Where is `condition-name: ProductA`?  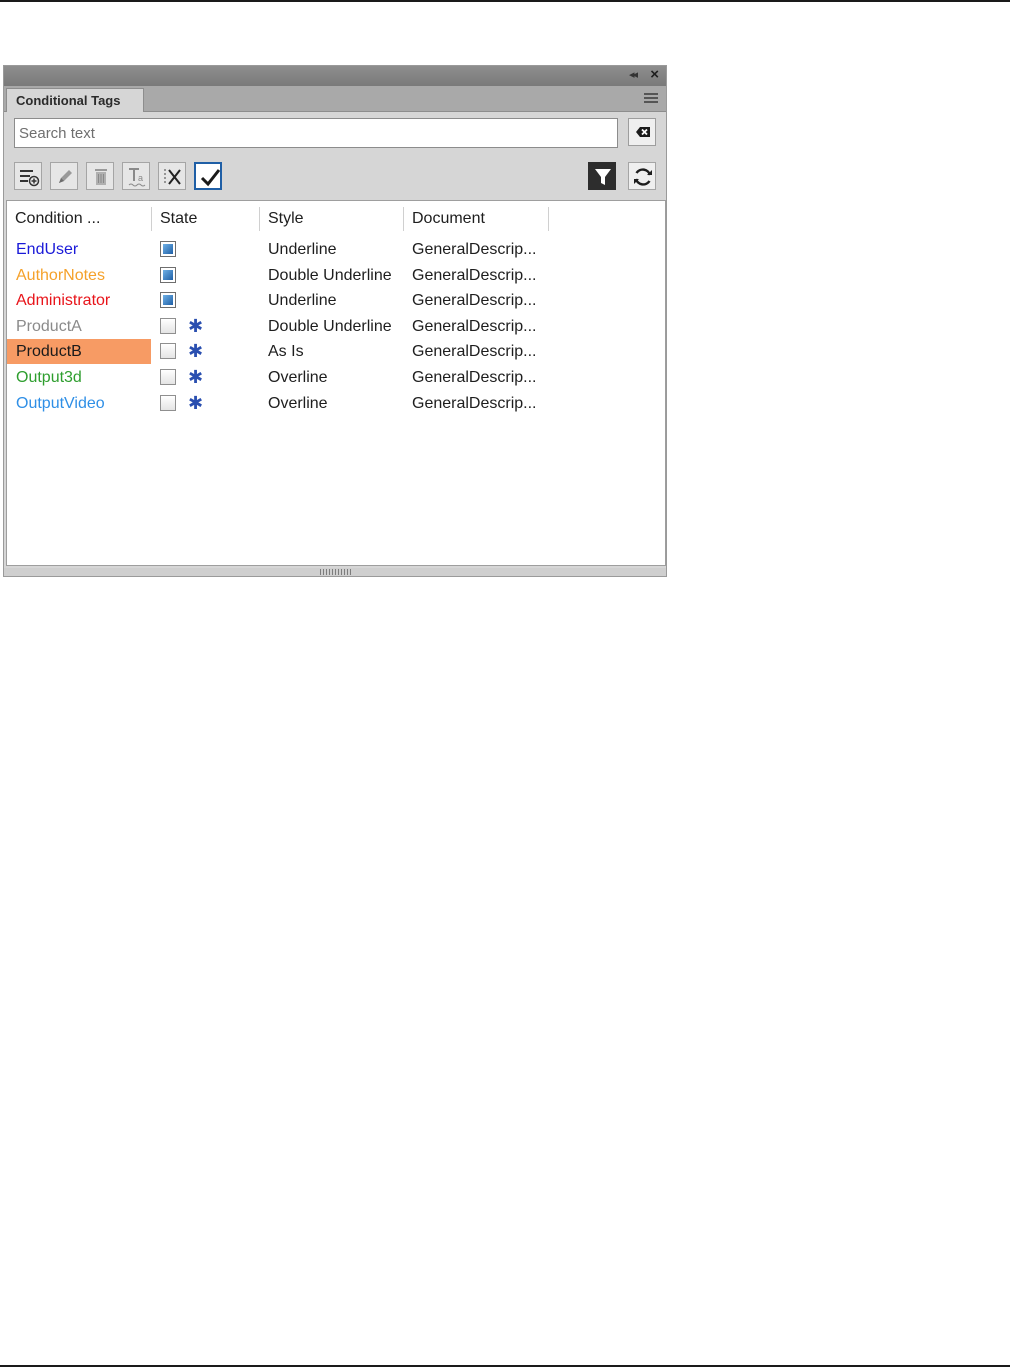 condition-name: ProductA is located at coordinates (79, 326).